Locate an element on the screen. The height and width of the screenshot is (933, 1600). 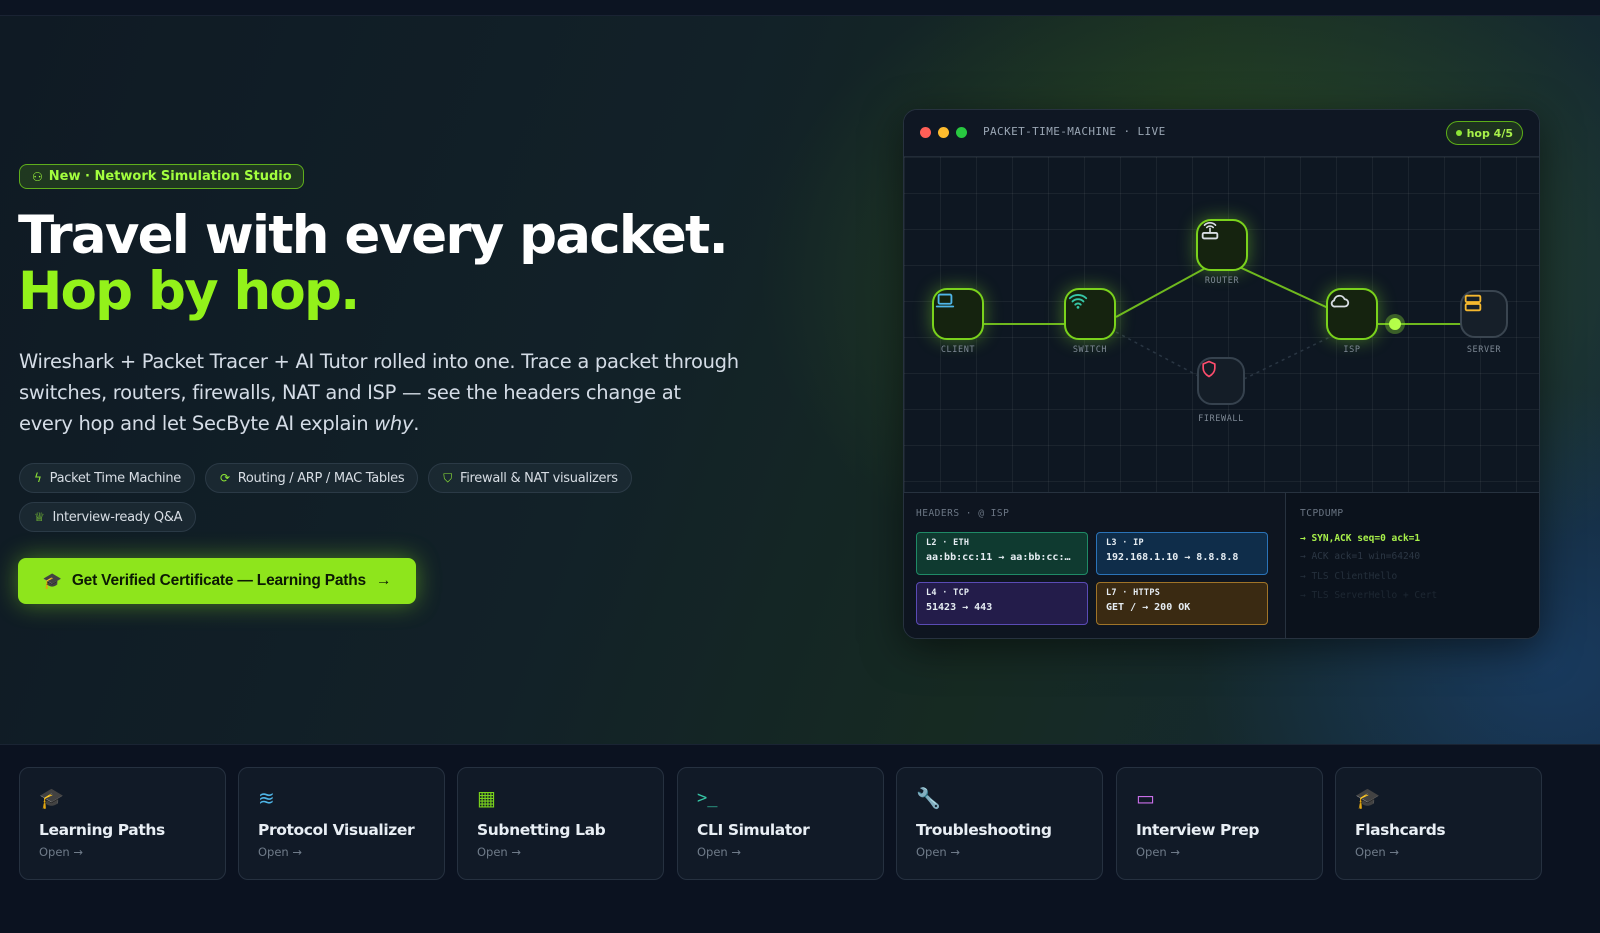
tool-card-subnetting-lab: ▦ Subnetting Lab Open → is located at coordinates (560, 823).